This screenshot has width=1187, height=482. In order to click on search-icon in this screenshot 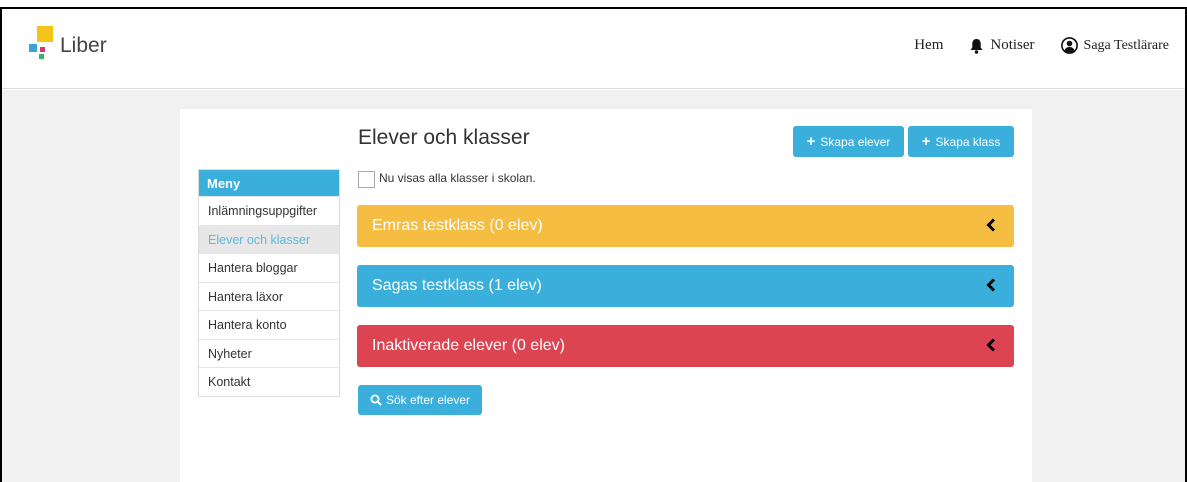, I will do `click(376, 400)`.